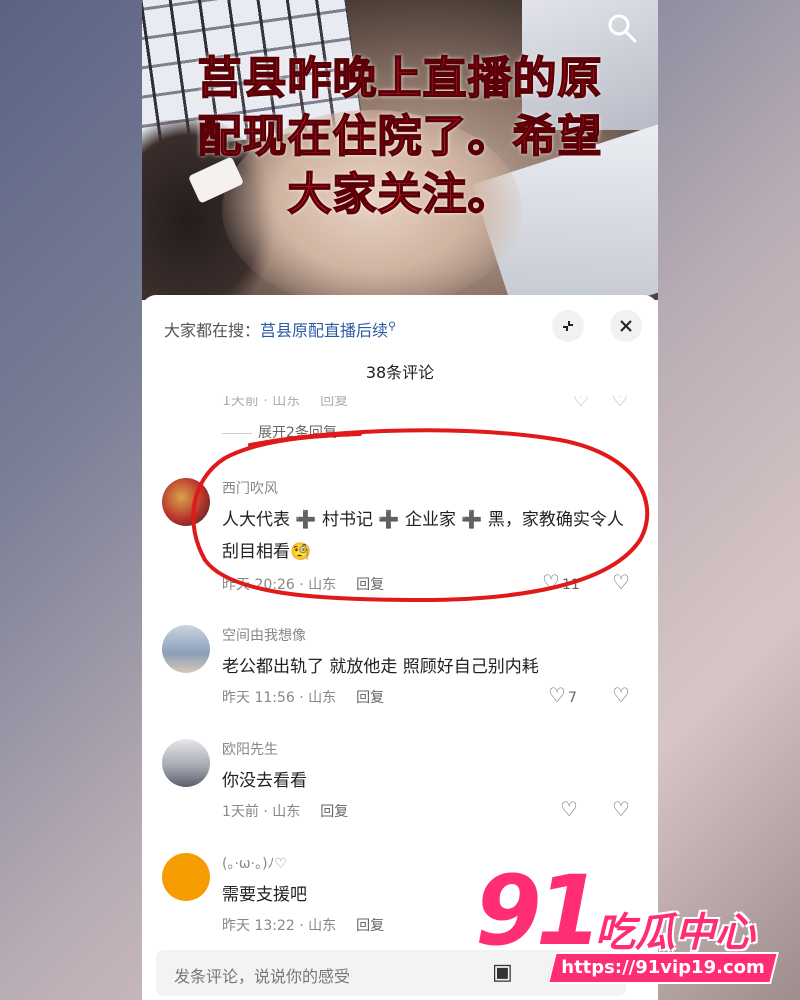 The height and width of the screenshot is (1000, 800). Describe the element at coordinates (303, 698) in the screenshot. I see `comment-meta: 昨天 11:56 · 山东 回复` at that location.